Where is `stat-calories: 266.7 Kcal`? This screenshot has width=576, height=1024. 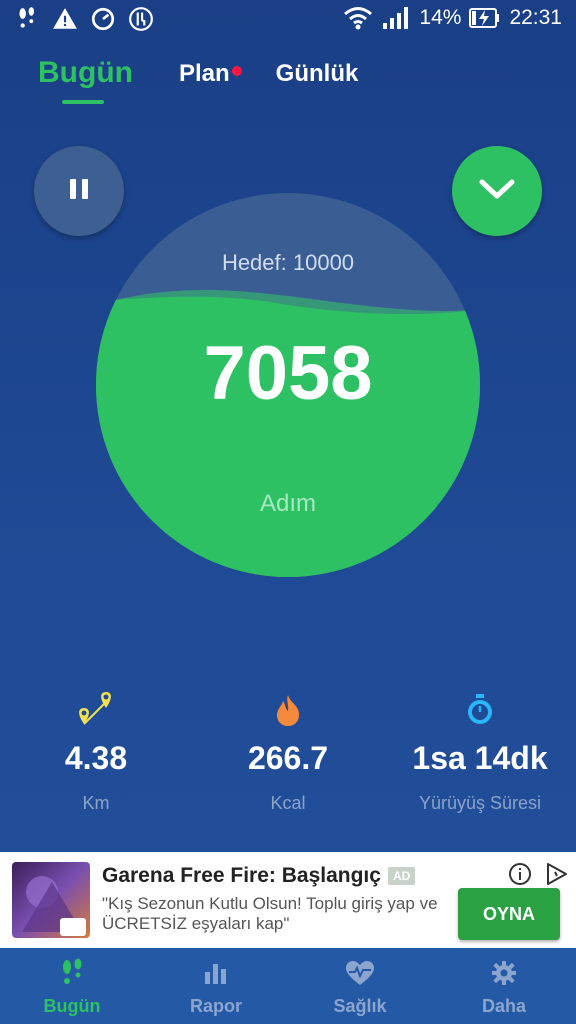 stat-calories: 266.7 Kcal is located at coordinates (288, 751).